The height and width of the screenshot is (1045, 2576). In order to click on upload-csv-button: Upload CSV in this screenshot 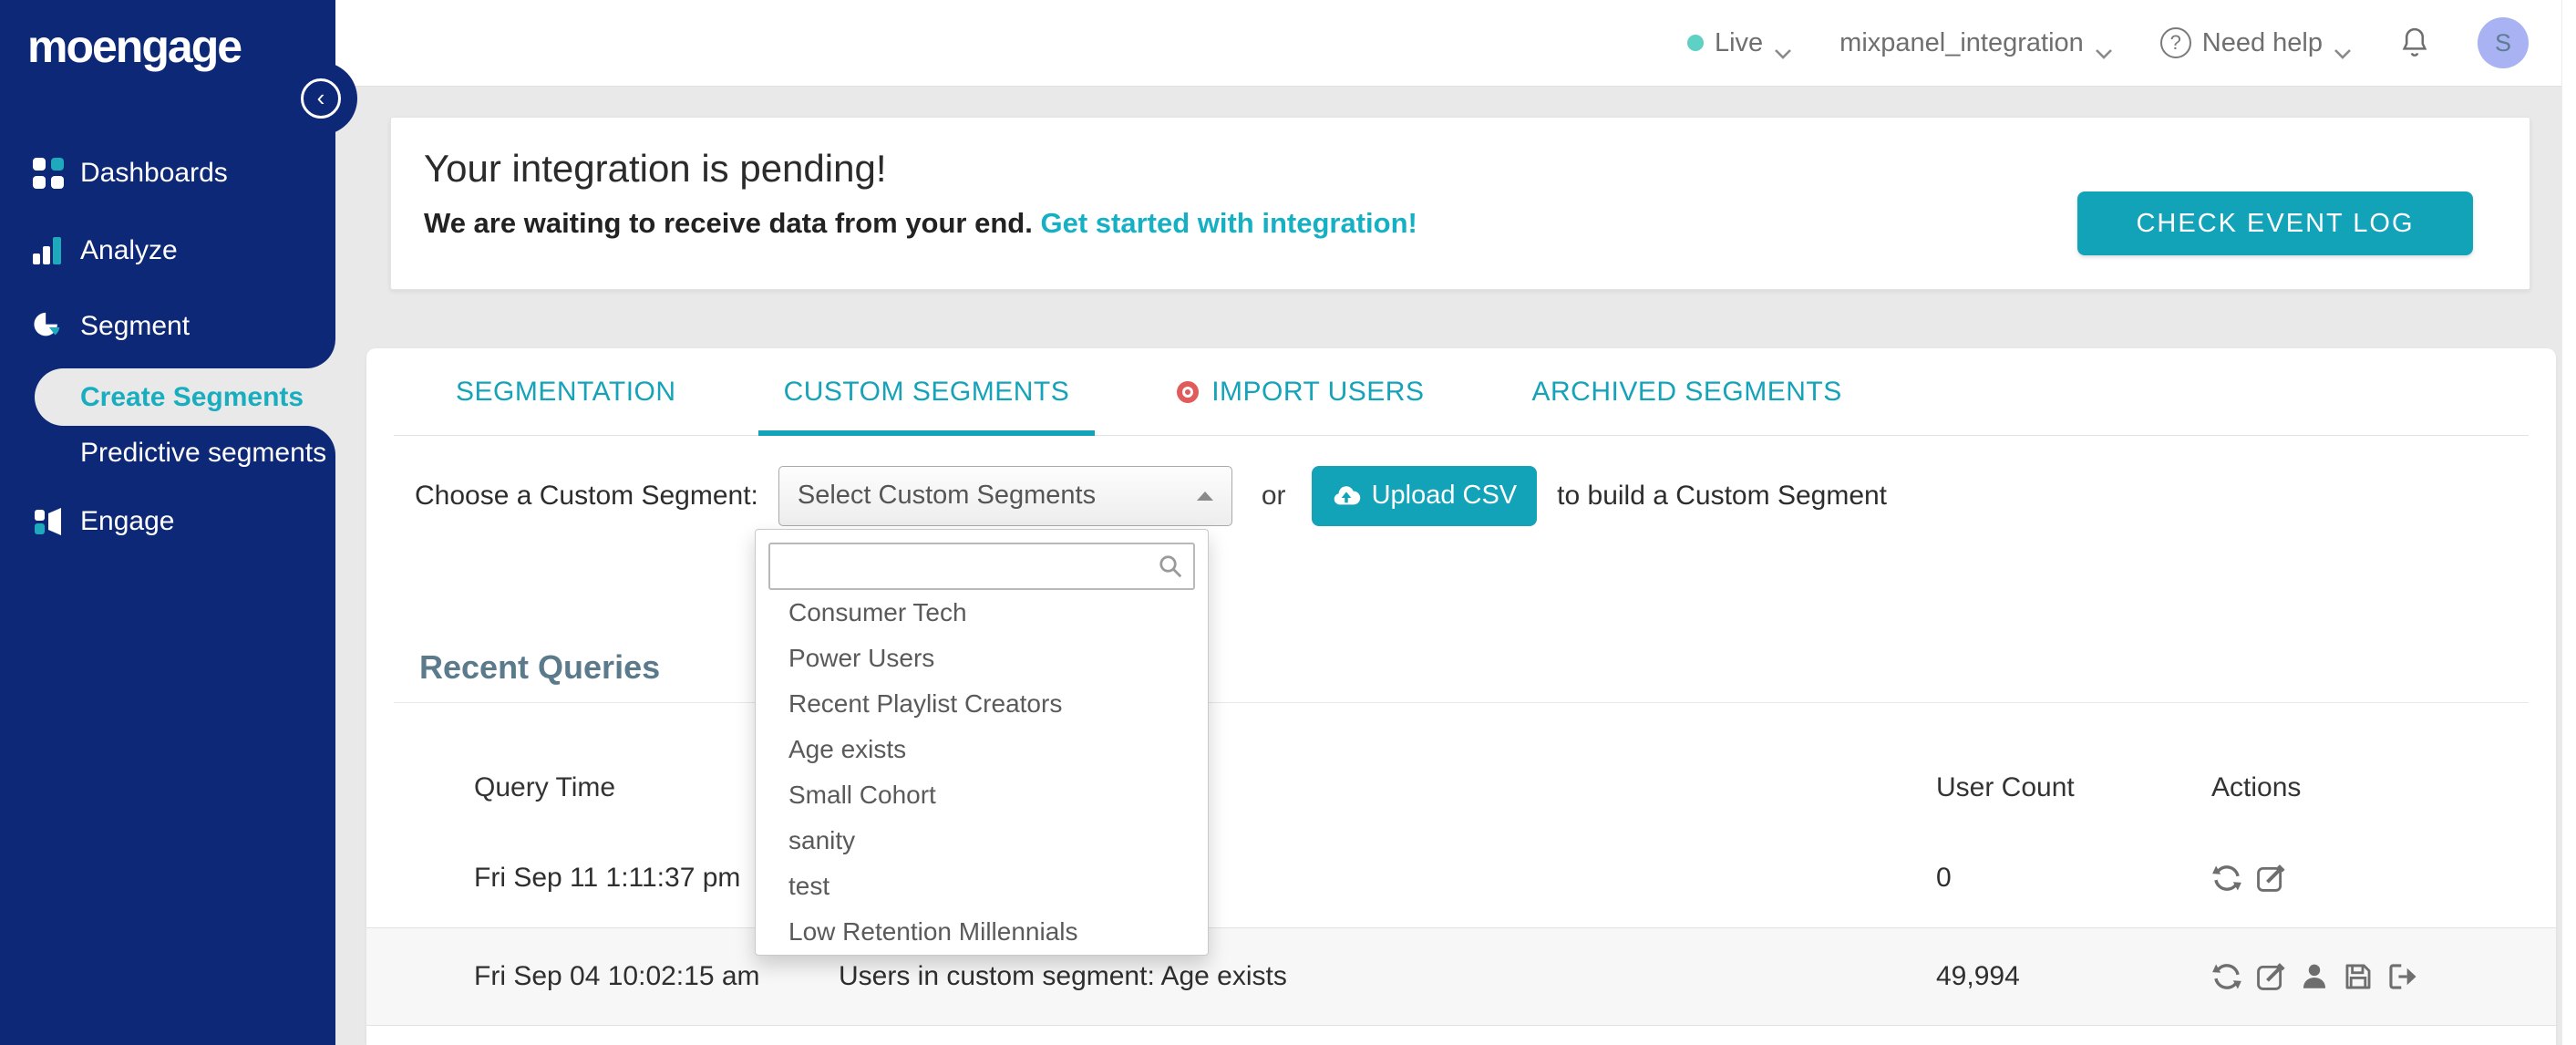, I will do `click(1424, 495)`.